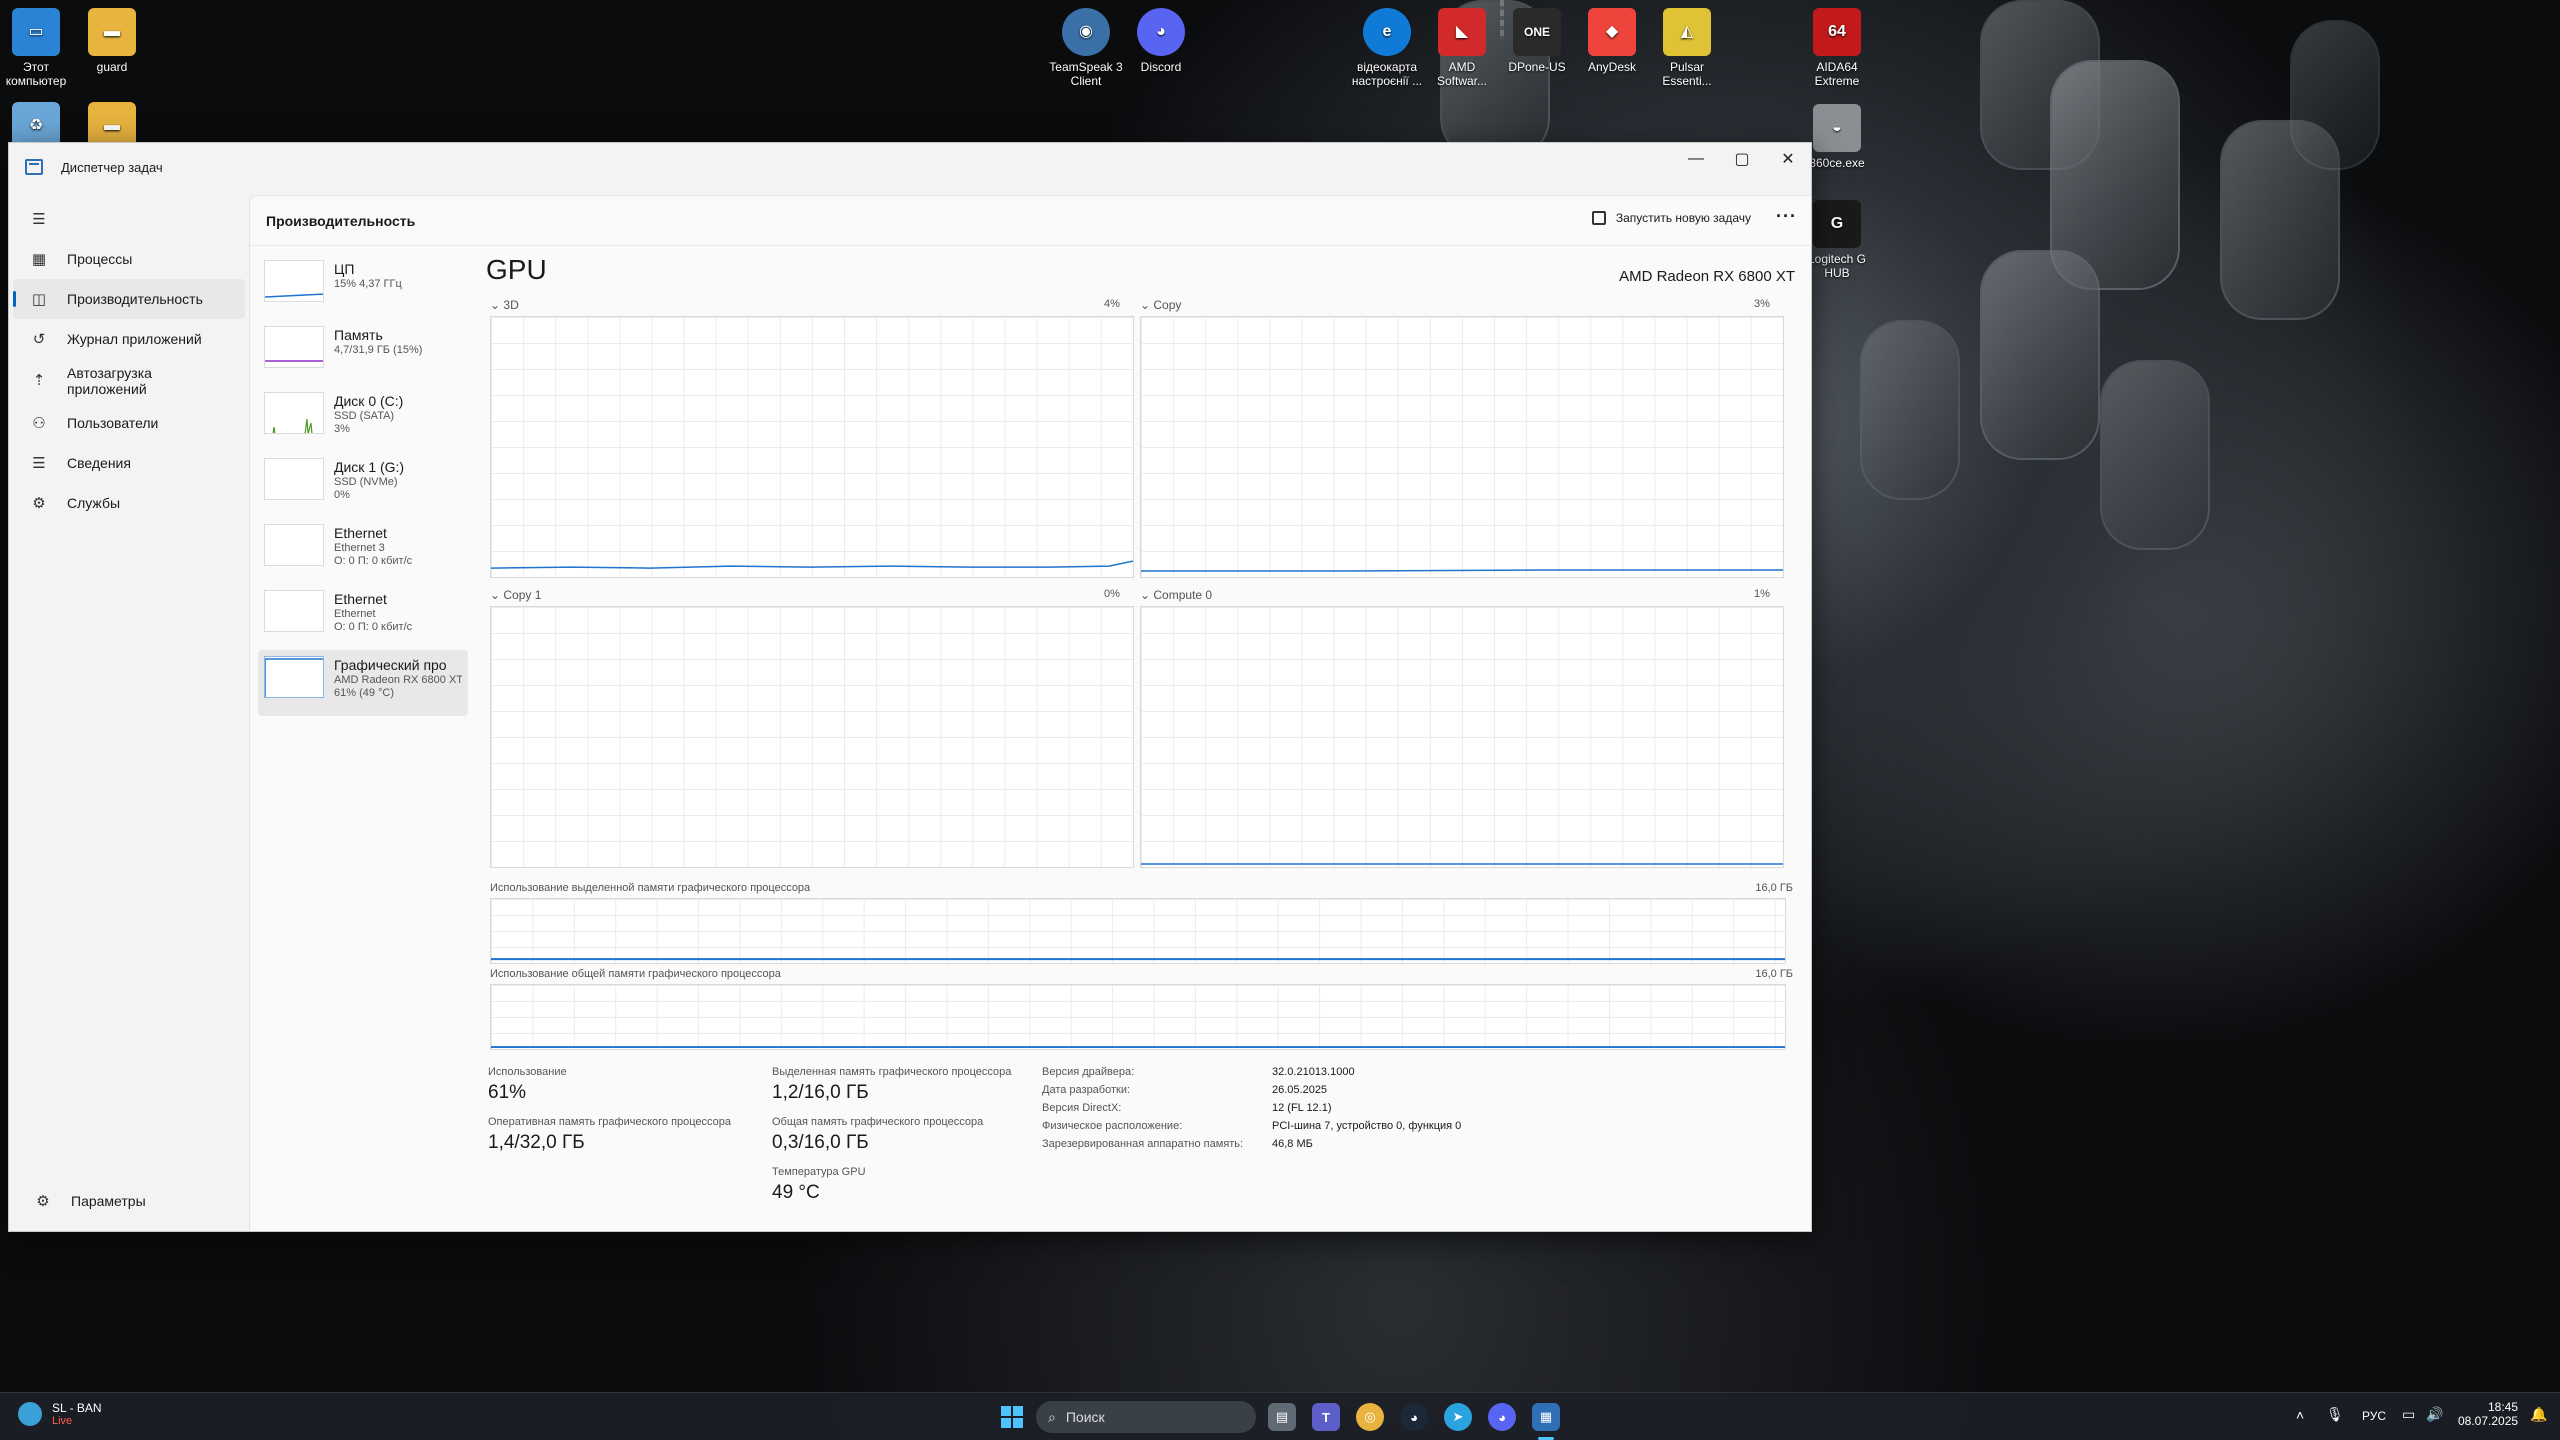 Image resolution: width=2560 pixels, height=1440 pixels. What do you see at coordinates (1138, 1017) in the screenshot?
I see `graph-shared-memory` at bounding box center [1138, 1017].